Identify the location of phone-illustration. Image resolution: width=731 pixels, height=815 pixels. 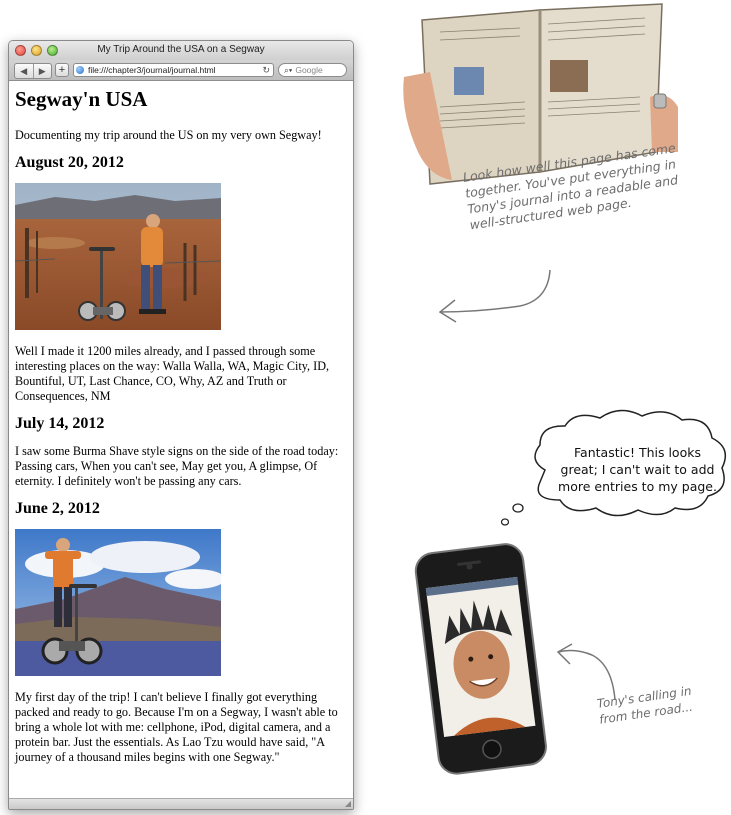
(480, 660).